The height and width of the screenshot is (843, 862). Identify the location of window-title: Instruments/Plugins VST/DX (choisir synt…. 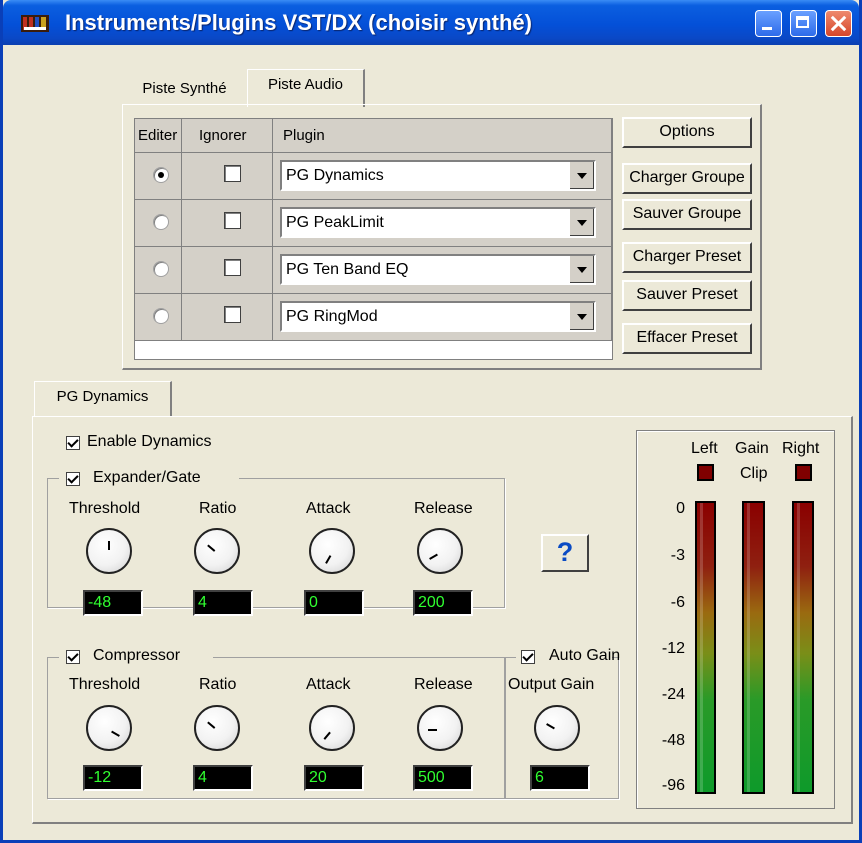
(298, 22).